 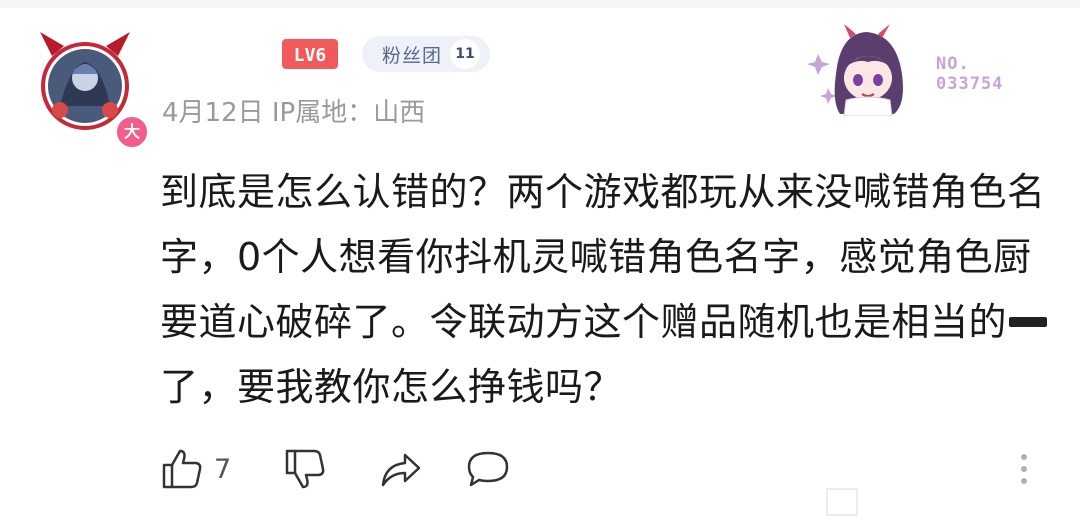 I want to click on fan-club-badge: 粉丝团 11, so click(x=426, y=54).